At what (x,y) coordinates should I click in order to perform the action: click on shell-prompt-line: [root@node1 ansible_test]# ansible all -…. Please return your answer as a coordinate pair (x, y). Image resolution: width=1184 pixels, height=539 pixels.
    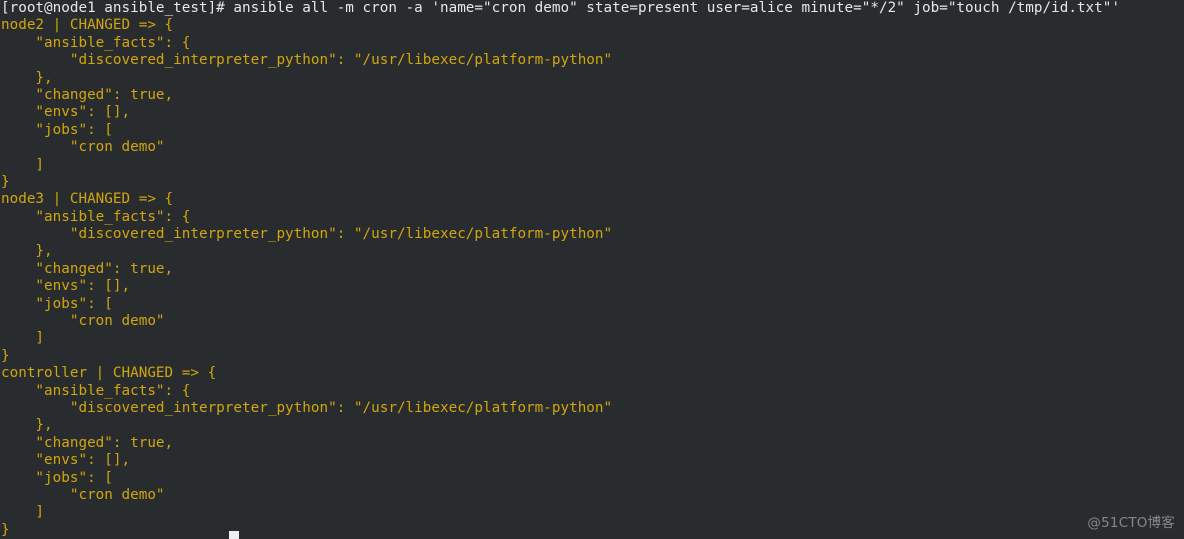
    Looking at the image, I should click on (560, 8).